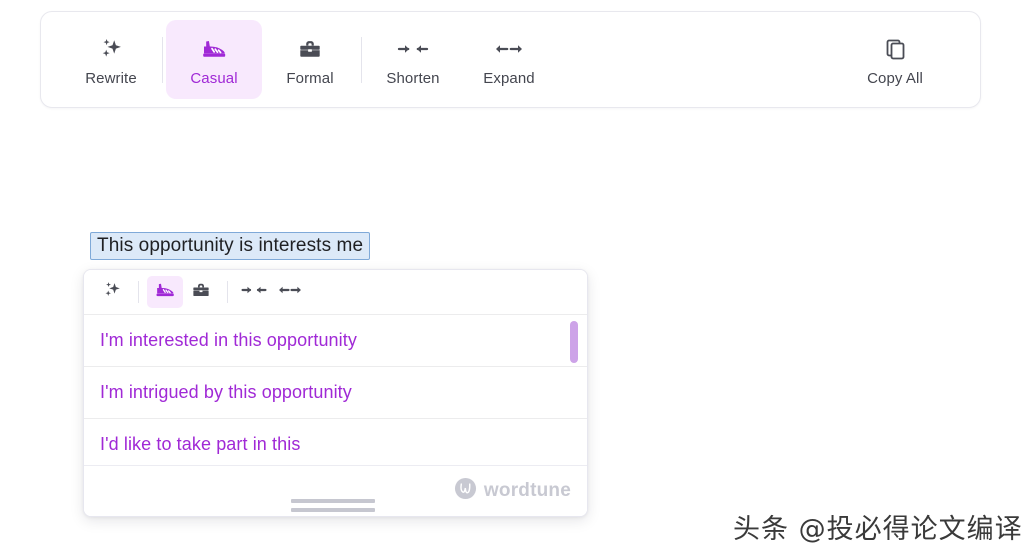 The height and width of the screenshot is (554, 1021). I want to click on popup-shorten-button, so click(254, 292).